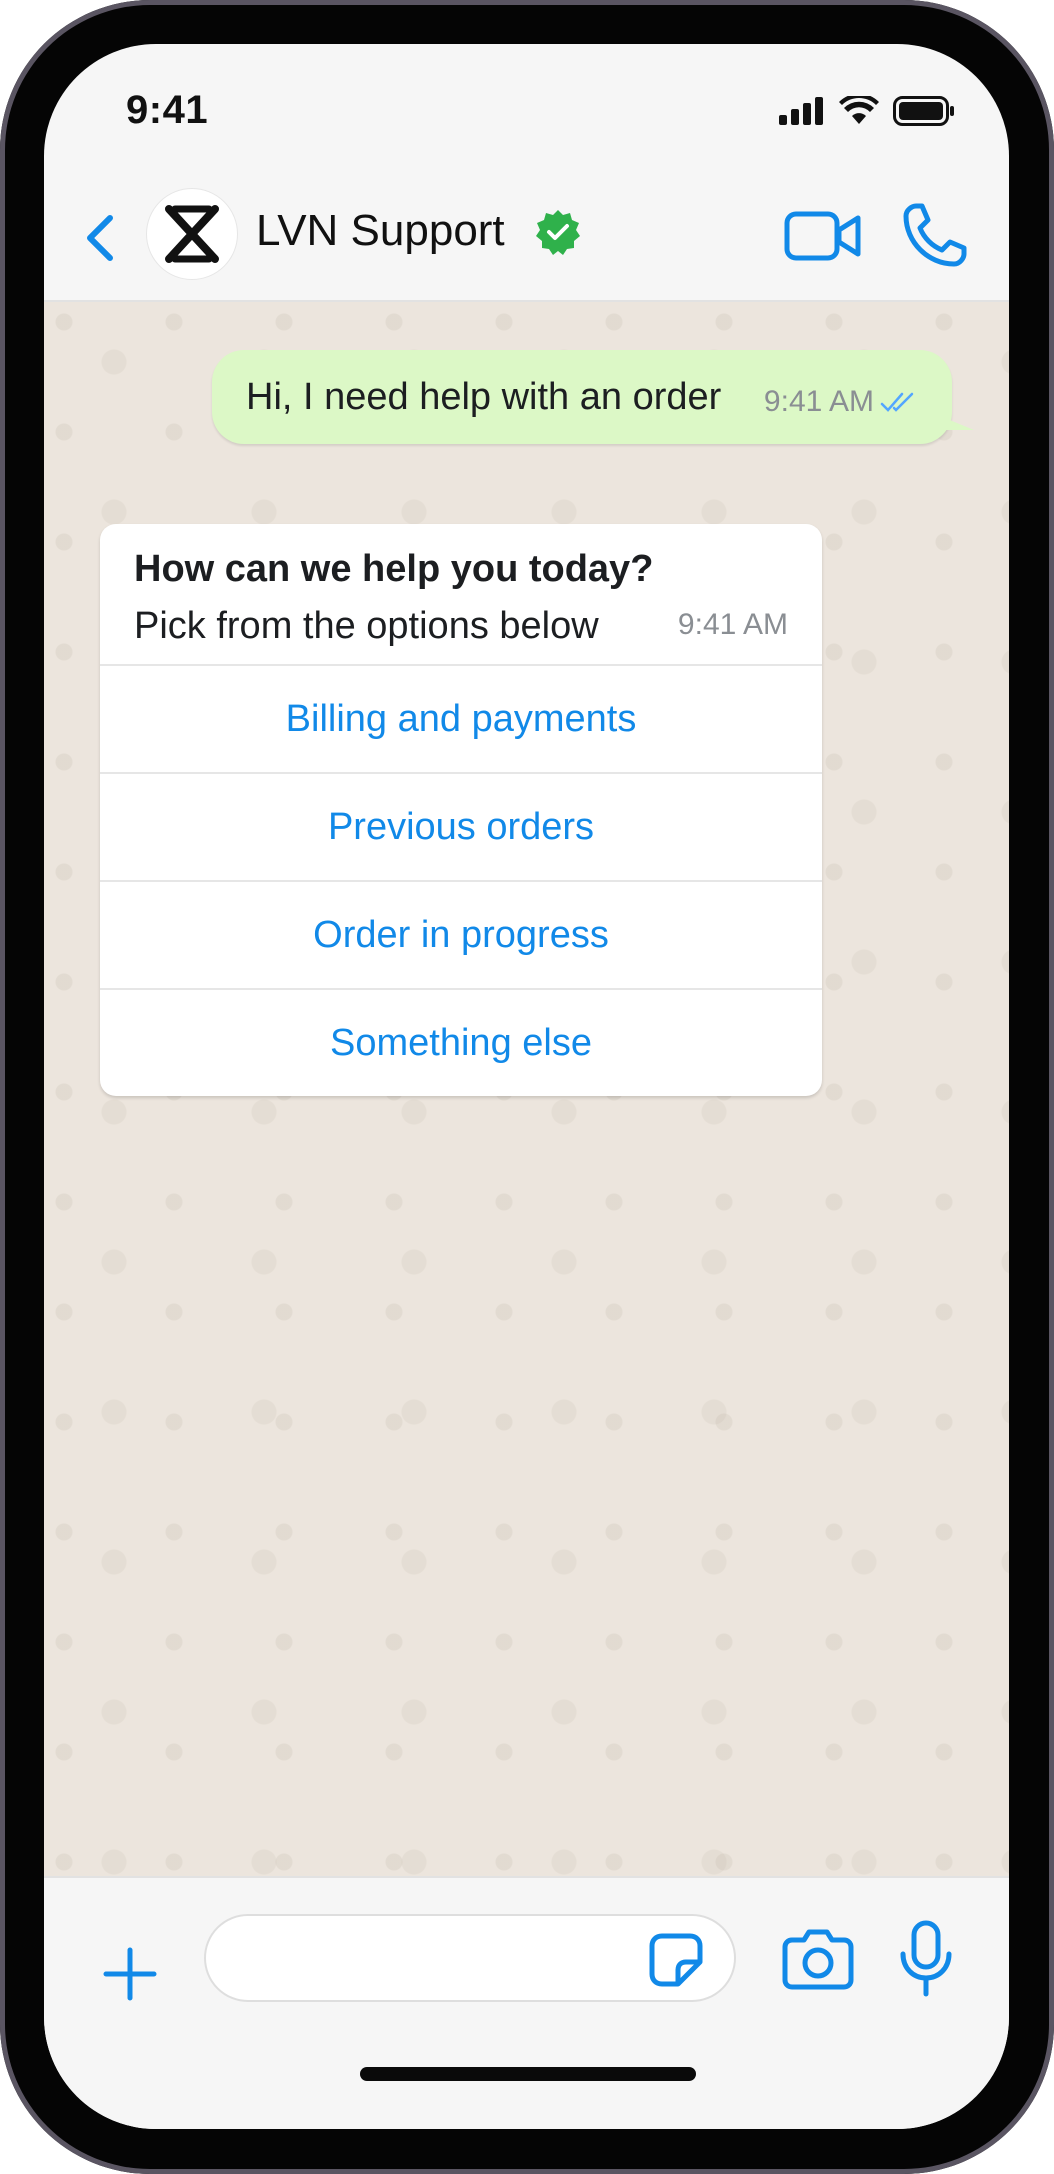 Image resolution: width=1054 pixels, height=2174 pixels. I want to click on bubble-tail, so click(957, 423).